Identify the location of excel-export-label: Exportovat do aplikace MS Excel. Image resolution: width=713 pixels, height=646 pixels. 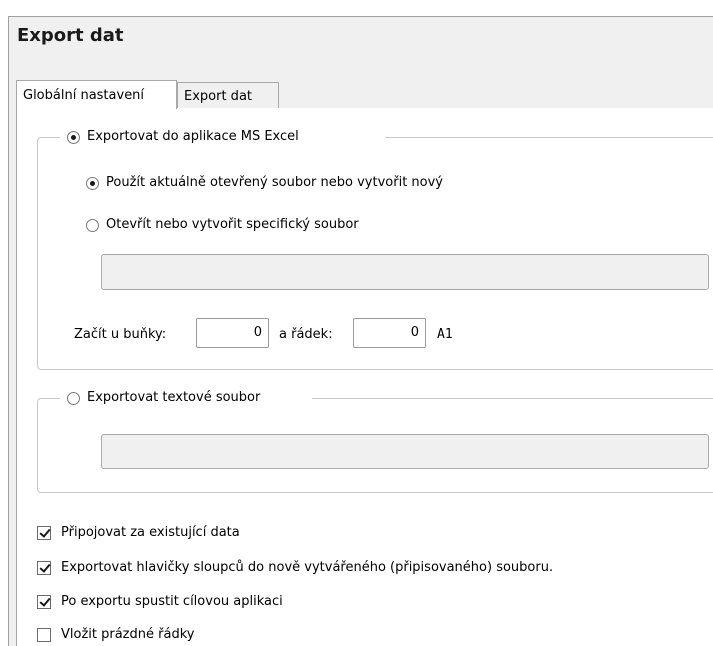
(193, 137).